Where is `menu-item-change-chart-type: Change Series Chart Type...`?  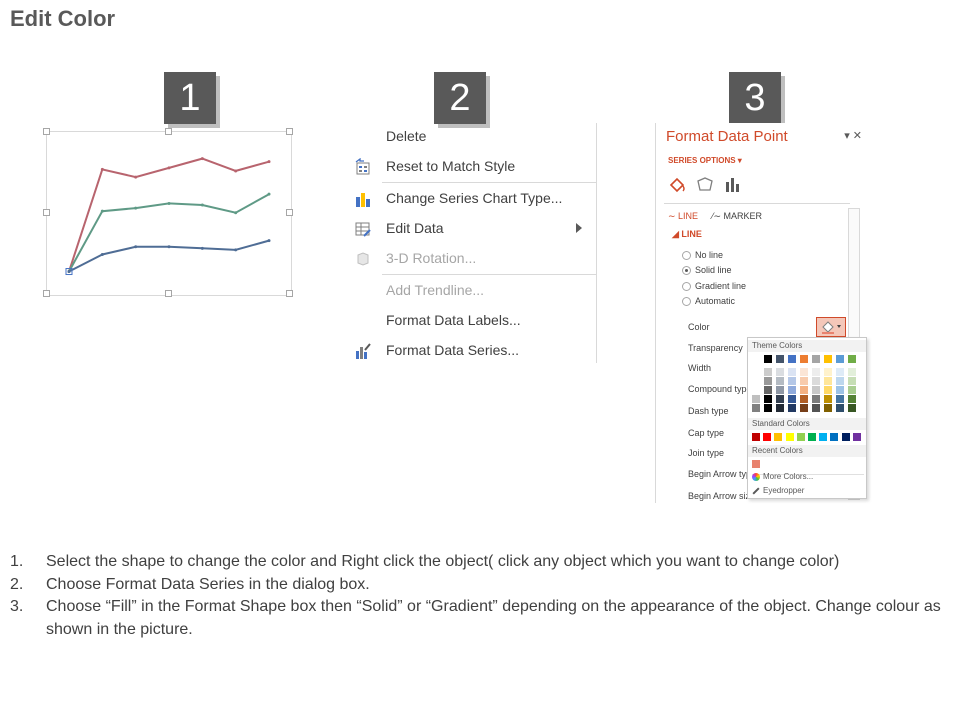 menu-item-change-chart-type: Change Series Chart Type... is located at coordinates (473, 199).